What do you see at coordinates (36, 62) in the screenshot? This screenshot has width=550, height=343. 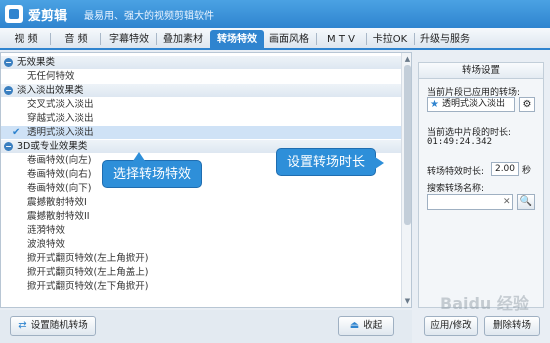 I see `group-label: 无效果类` at bounding box center [36, 62].